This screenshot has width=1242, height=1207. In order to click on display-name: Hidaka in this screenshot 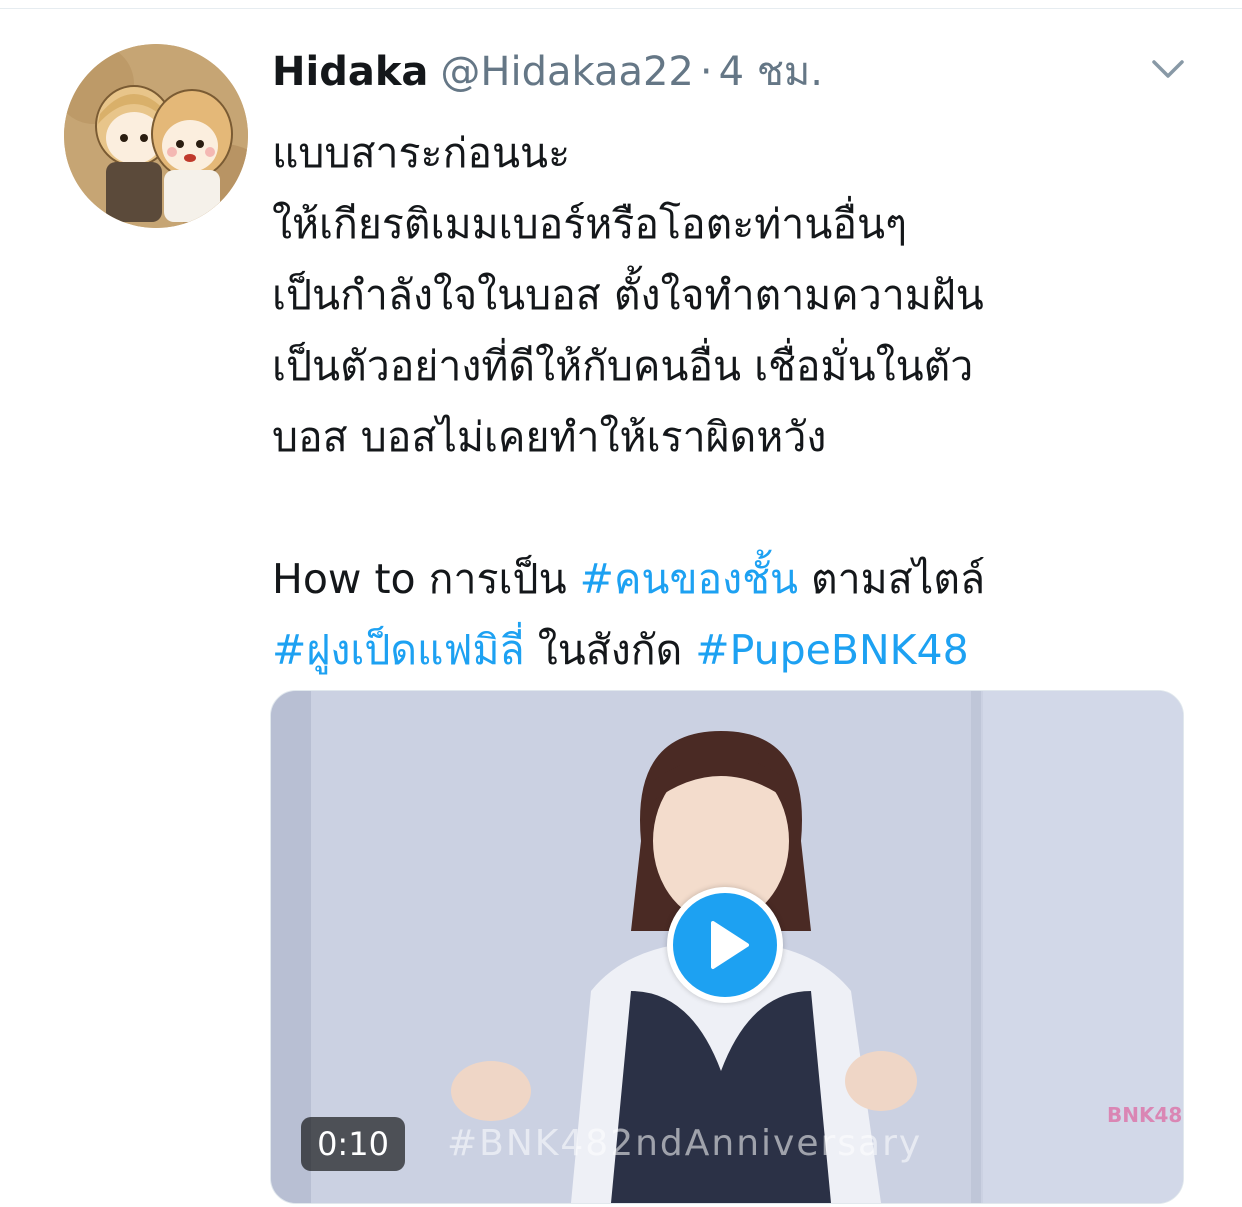, I will do `click(350, 72)`.